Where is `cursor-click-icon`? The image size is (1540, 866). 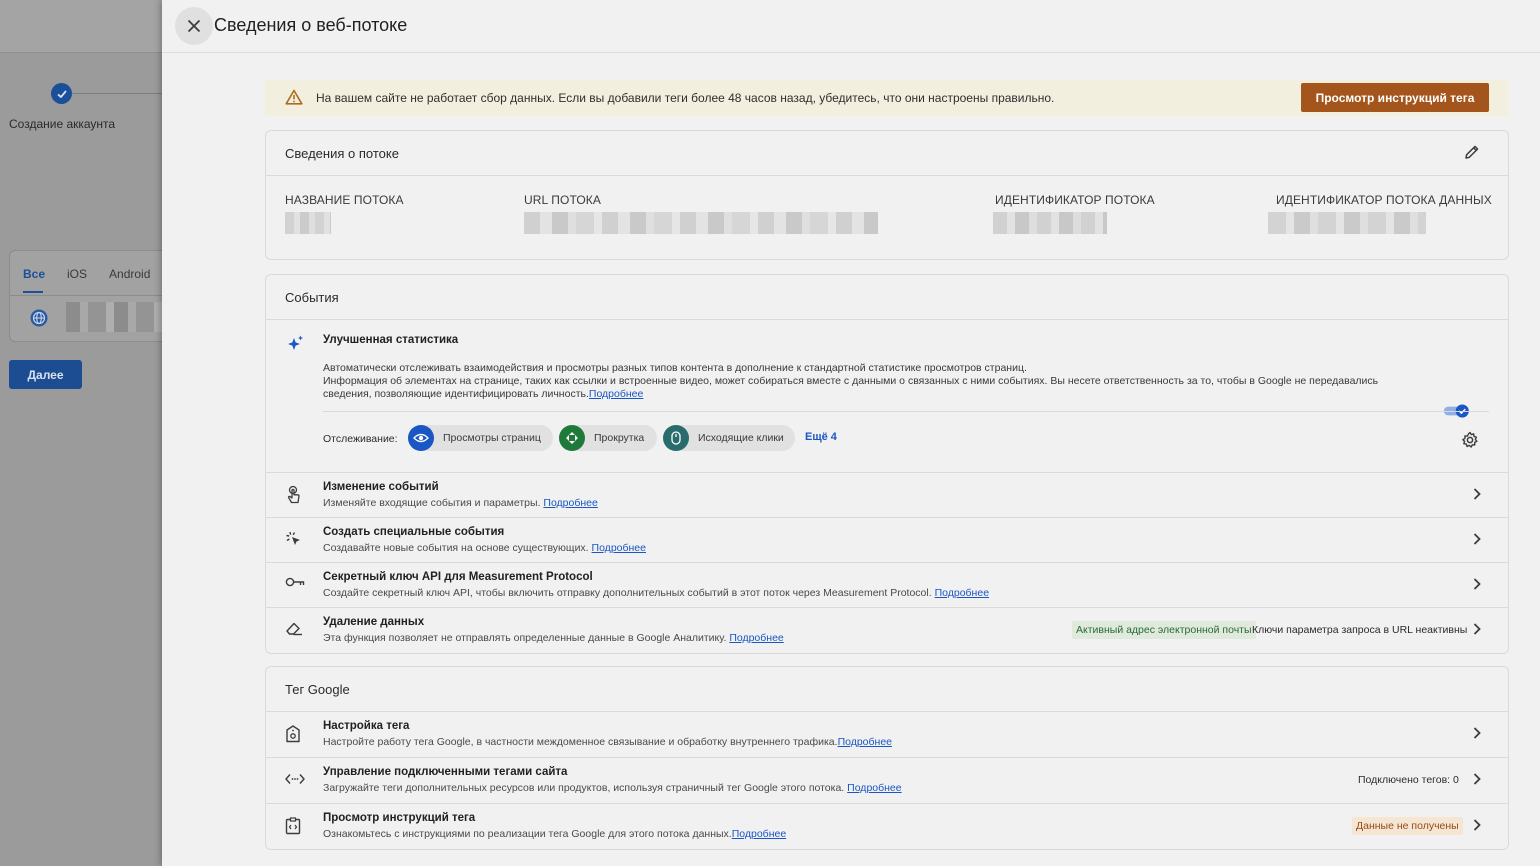
cursor-click-icon is located at coordinates (293, 538).